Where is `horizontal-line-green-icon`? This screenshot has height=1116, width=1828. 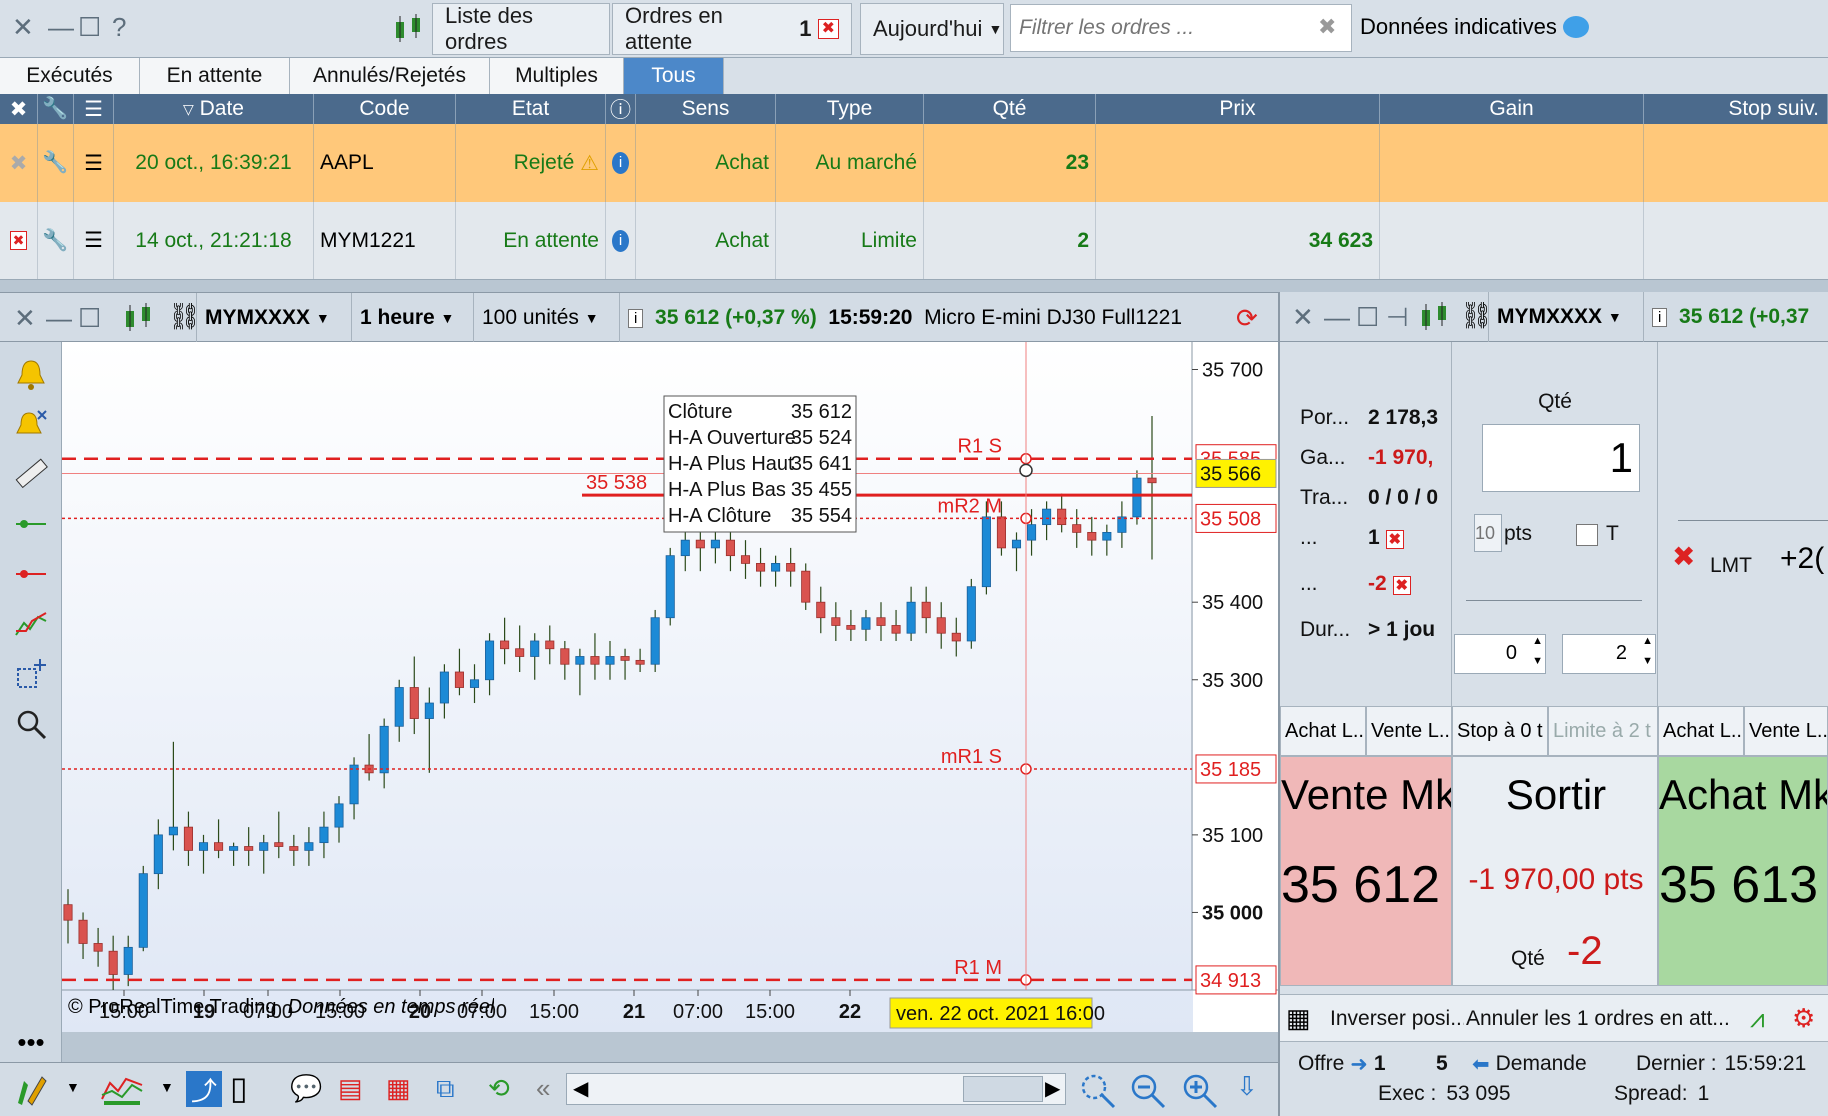
horizontal-line-green-icon is located at coordinates (31, 524).